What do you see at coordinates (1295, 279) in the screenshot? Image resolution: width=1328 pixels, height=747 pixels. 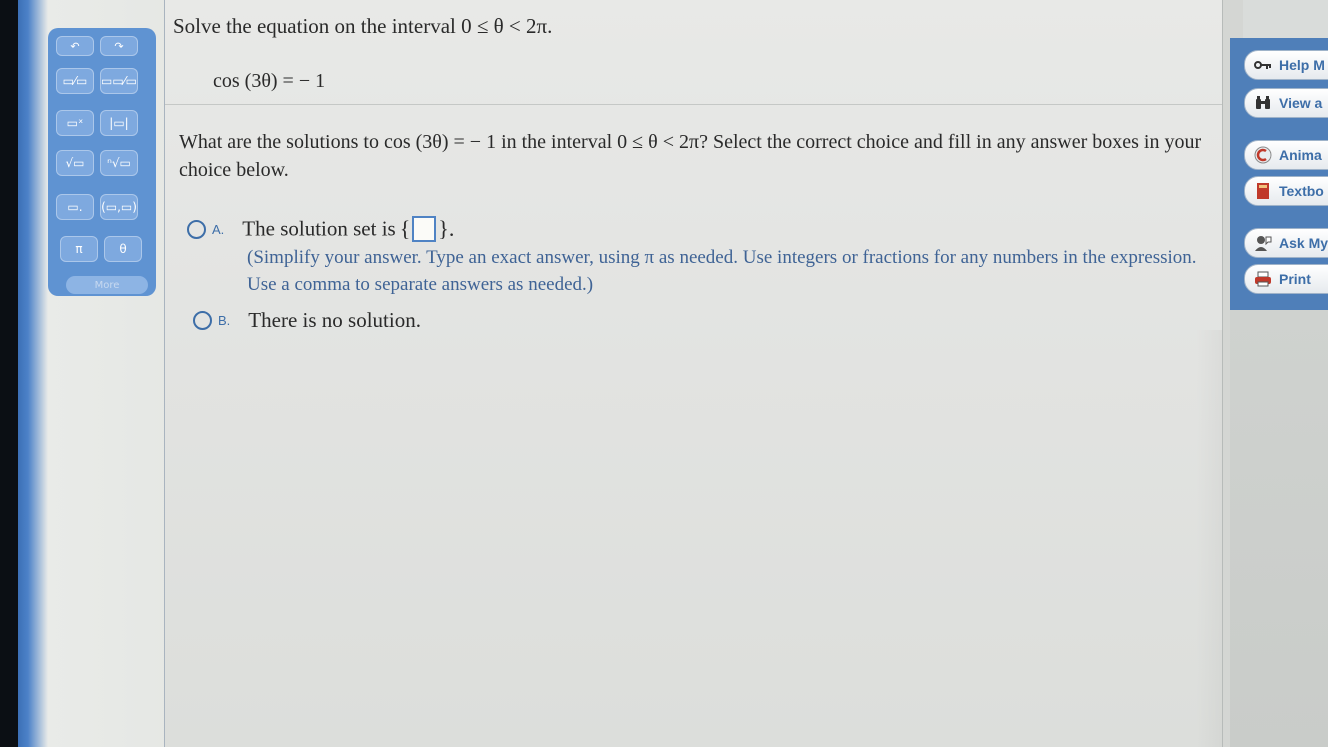 I see `tool-label: Print` at bounding box center [1295, 279].